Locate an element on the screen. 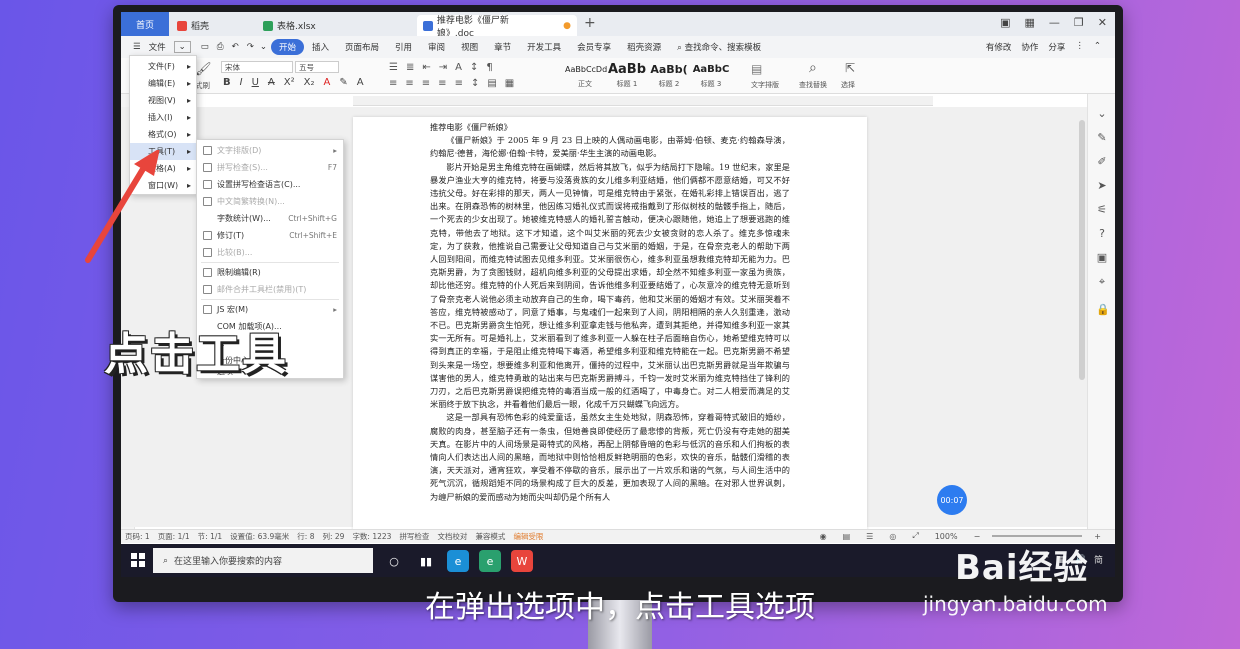  find-replace-label: 查找替换 is located at coordinates (813, 85).